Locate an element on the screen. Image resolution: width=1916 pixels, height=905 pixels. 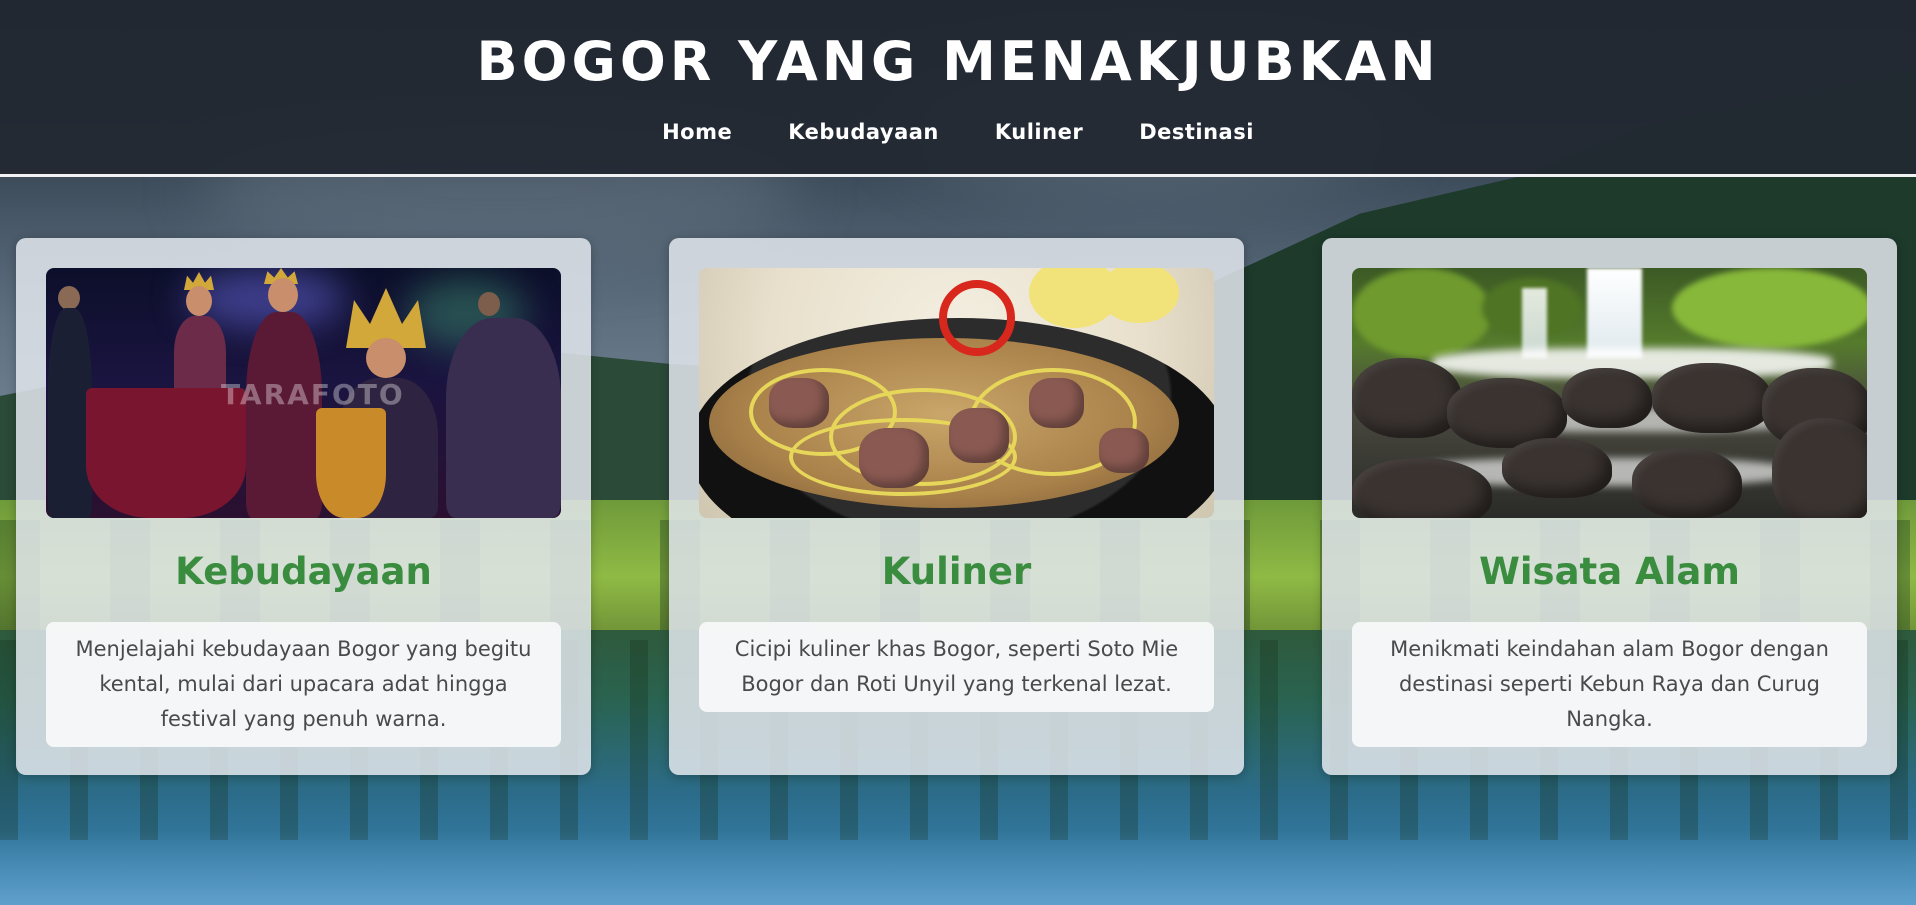
culture-performance-image: TARAFOTO is located at coordinates (303, 393).